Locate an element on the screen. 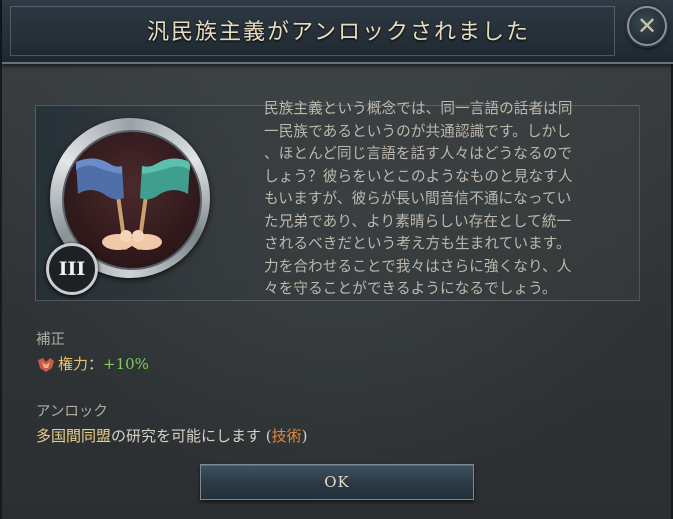 The width and height of the screenshot is (673, 519). close-icon: ✕ is located at coordinates (647, 26).